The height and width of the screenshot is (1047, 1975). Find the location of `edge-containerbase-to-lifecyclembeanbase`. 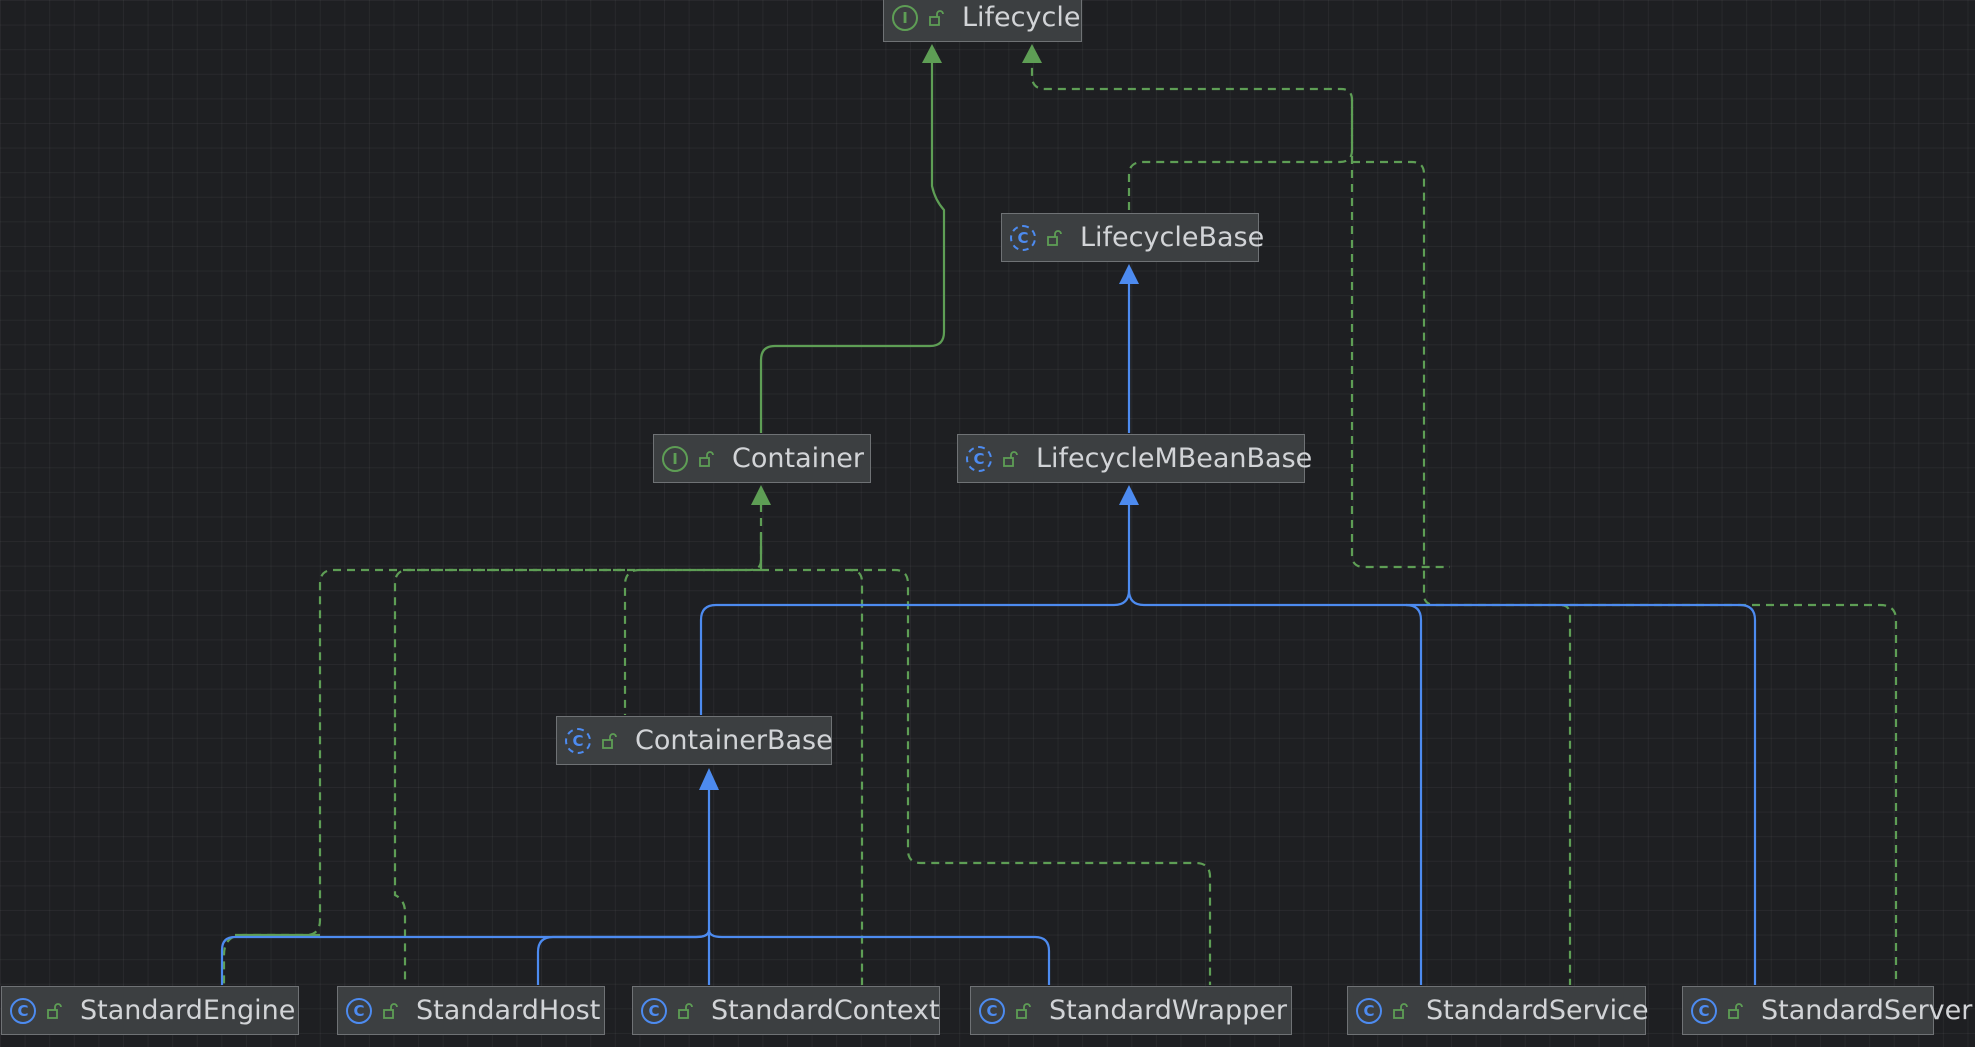

edge-containerbase-to-lifecyclembeanbase is located at coordinates (915, 607).